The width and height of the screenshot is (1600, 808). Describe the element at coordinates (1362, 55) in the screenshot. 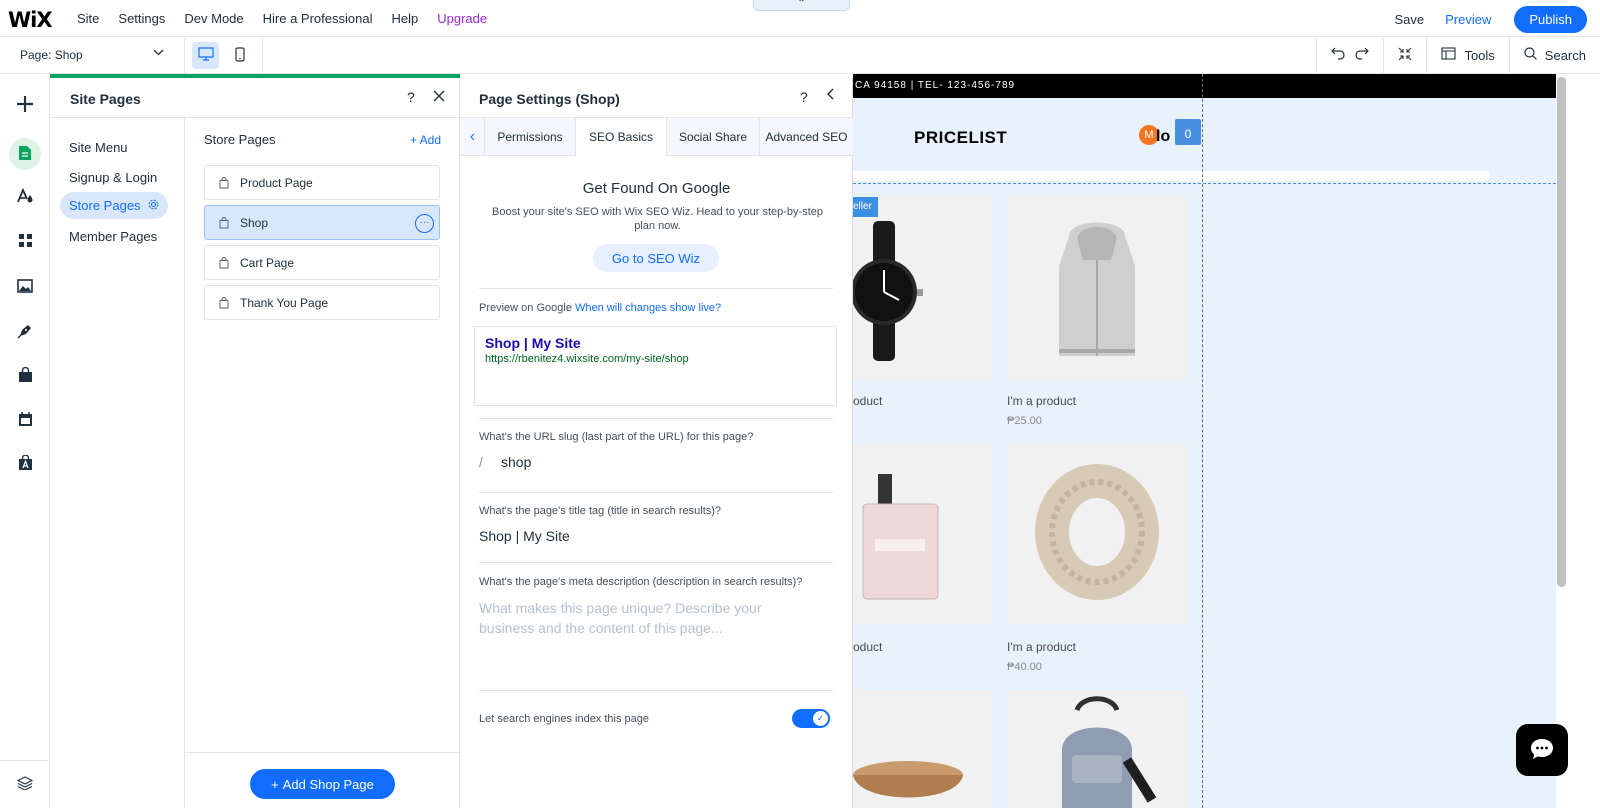

I see `redo-icon` at that location.